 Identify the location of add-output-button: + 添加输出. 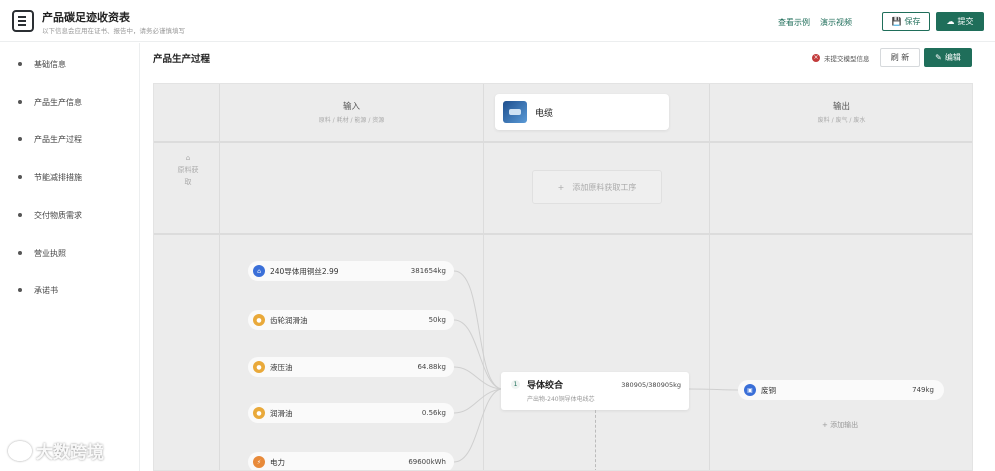
(840, 425).